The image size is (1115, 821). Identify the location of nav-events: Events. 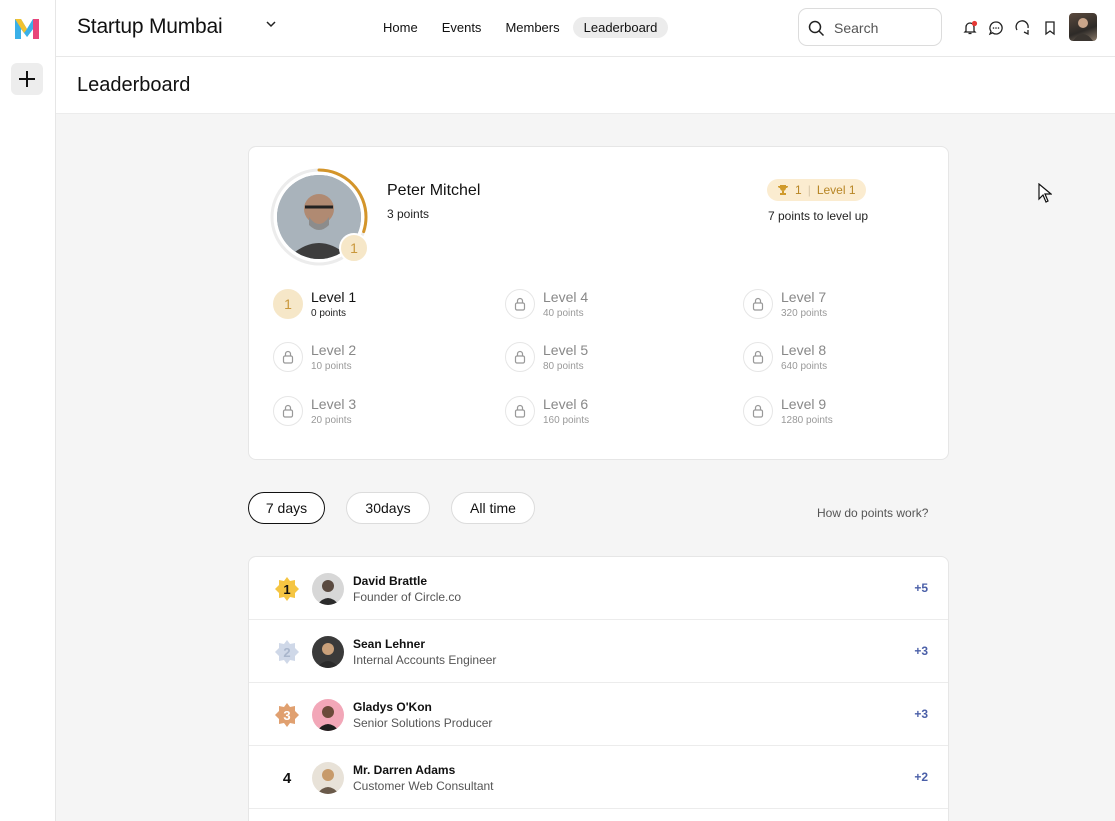
(462, 27).